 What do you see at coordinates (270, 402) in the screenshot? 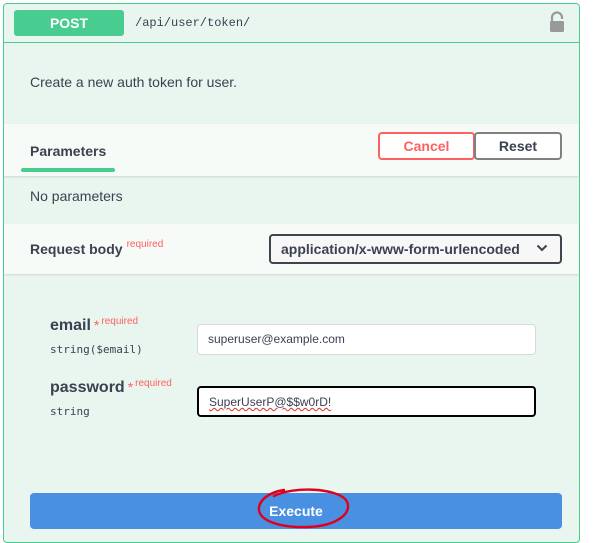
I see `password-value: SuperUserP@$$w0rD!` at bounding box center [270, 402].